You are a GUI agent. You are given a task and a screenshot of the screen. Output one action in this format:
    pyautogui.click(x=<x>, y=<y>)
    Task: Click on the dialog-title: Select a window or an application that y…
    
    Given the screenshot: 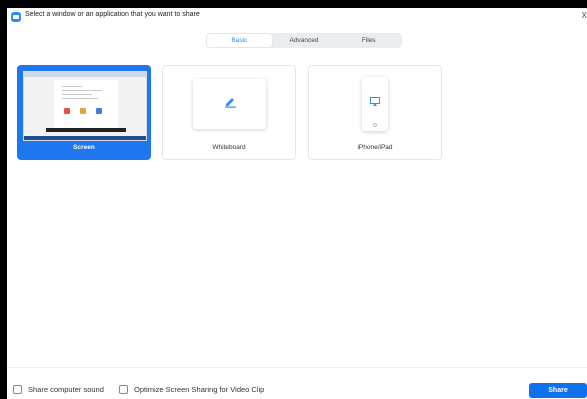 What is the action you would take?
    pyautogui.click(x=112, y=14)
    